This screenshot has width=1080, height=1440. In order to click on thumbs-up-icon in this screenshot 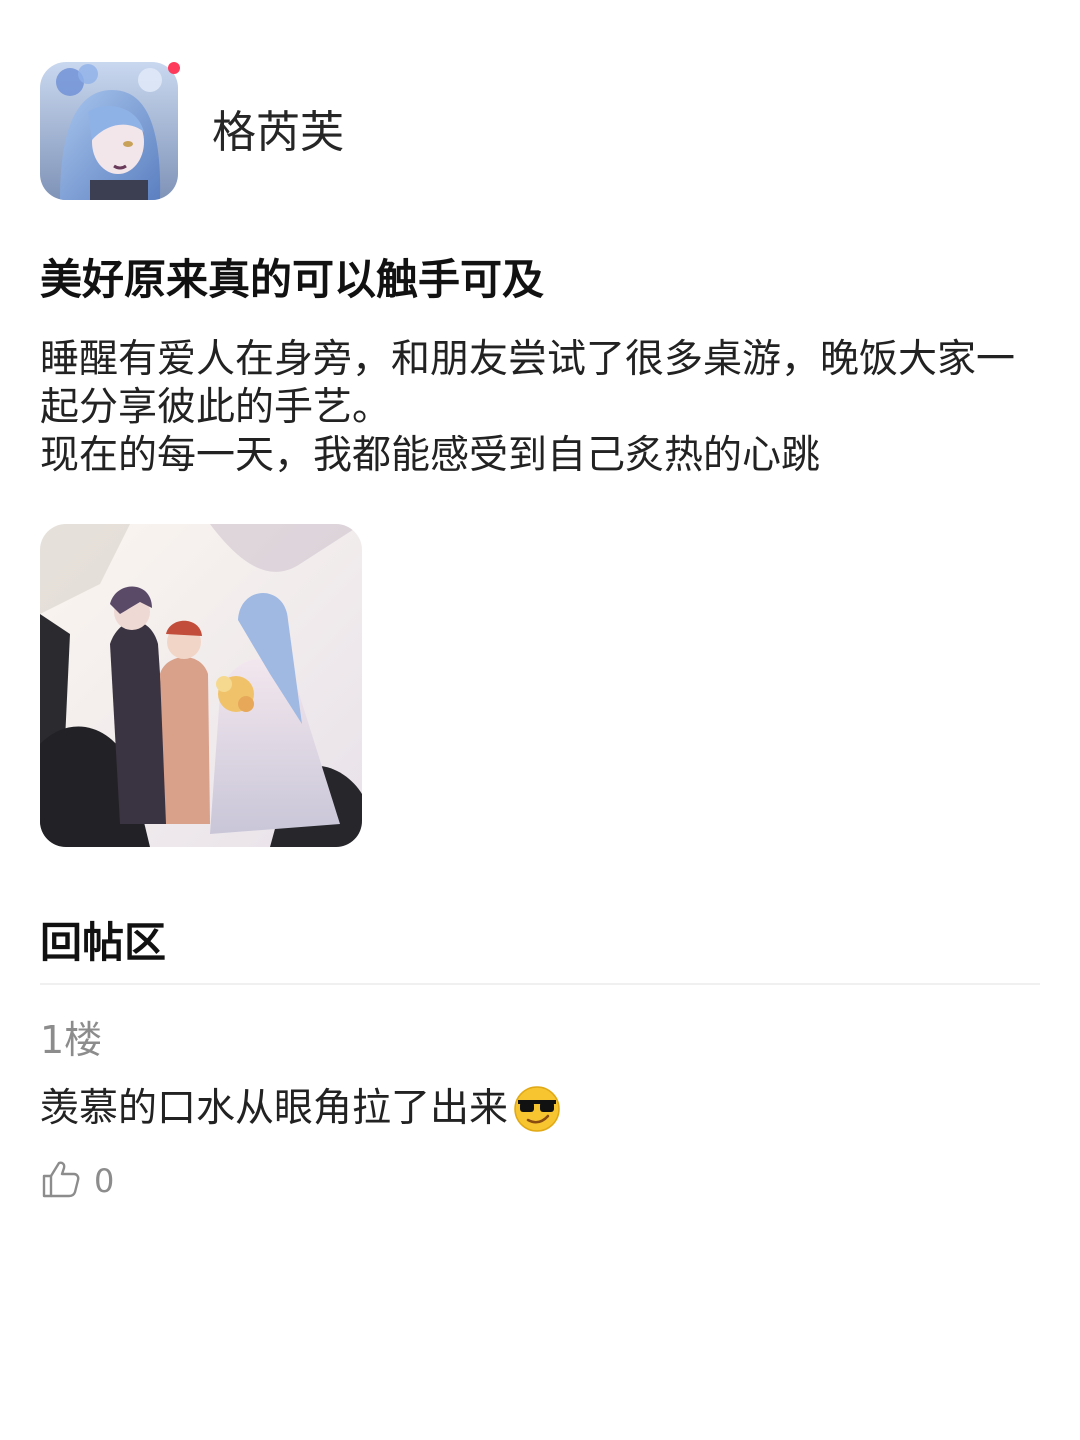, I will do `click(61, 1181)`.